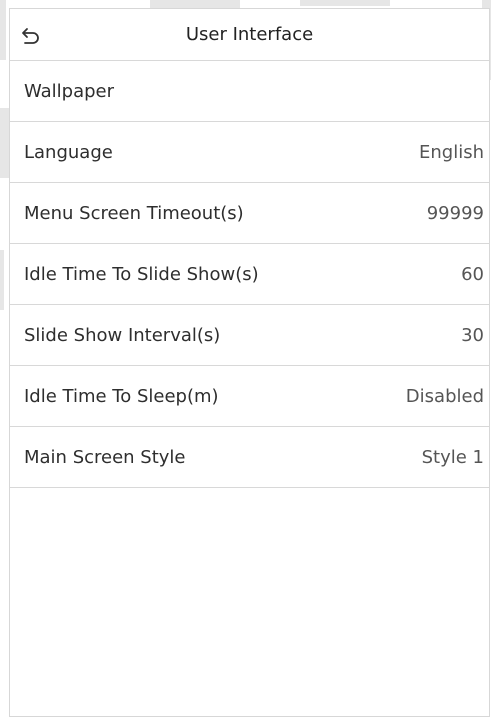 The width and height of the screenshot is (491, 718). I want to click on menu-item-slide-show-interval: Slide Show Interval(s) 30, so click(249, 335).